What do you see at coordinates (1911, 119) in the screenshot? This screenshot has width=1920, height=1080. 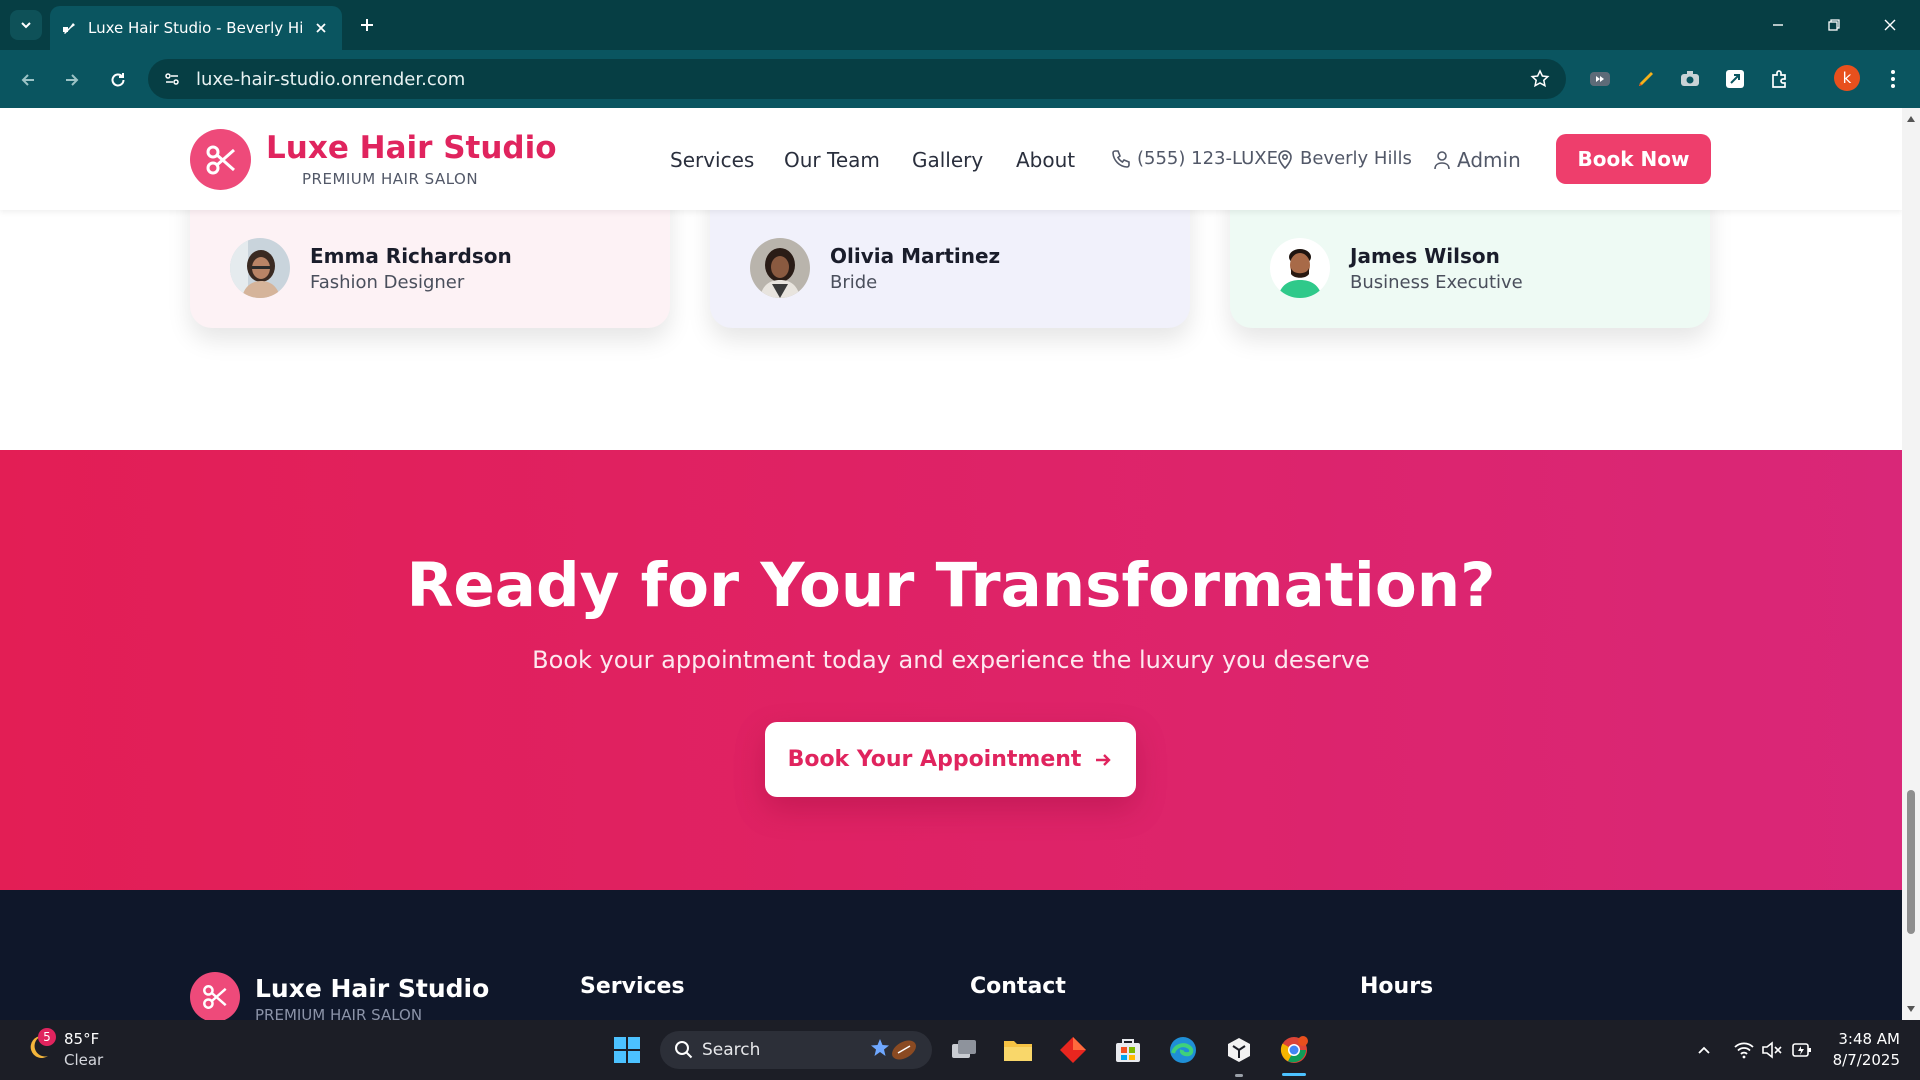 I see `scroll-up-icon` at bounding box center [1911, 119].